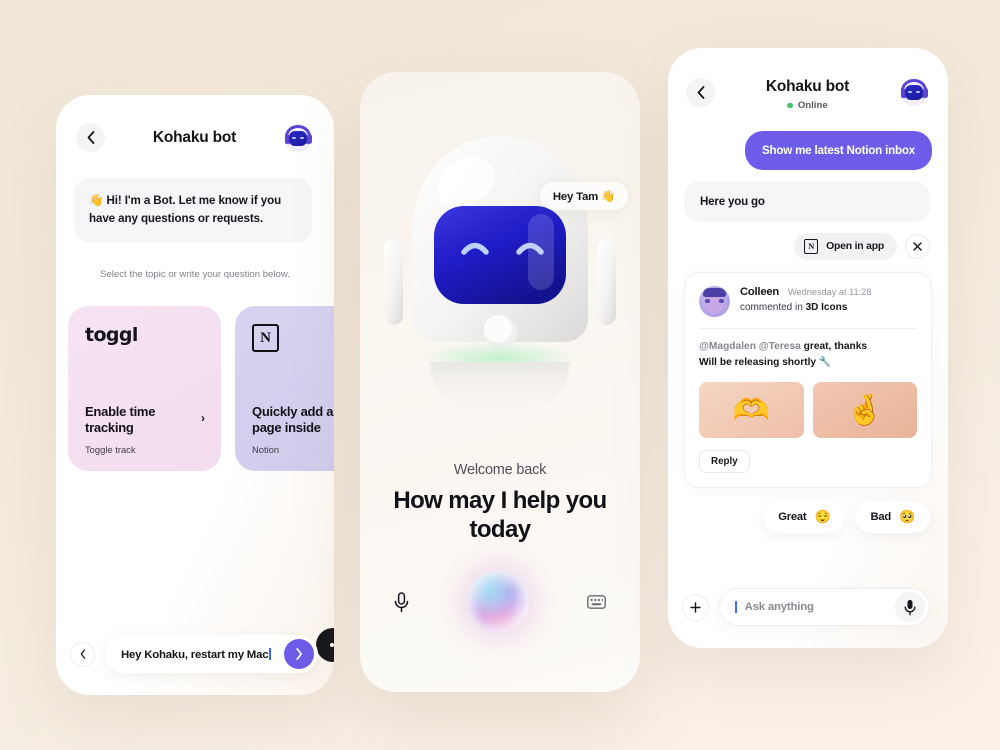 The height and width of the screenshot is (750, 1000). What do you see at coordinates (724, 461) in the screenshot?
I see `reply-button: Reply` at bounding box center [724, 461].